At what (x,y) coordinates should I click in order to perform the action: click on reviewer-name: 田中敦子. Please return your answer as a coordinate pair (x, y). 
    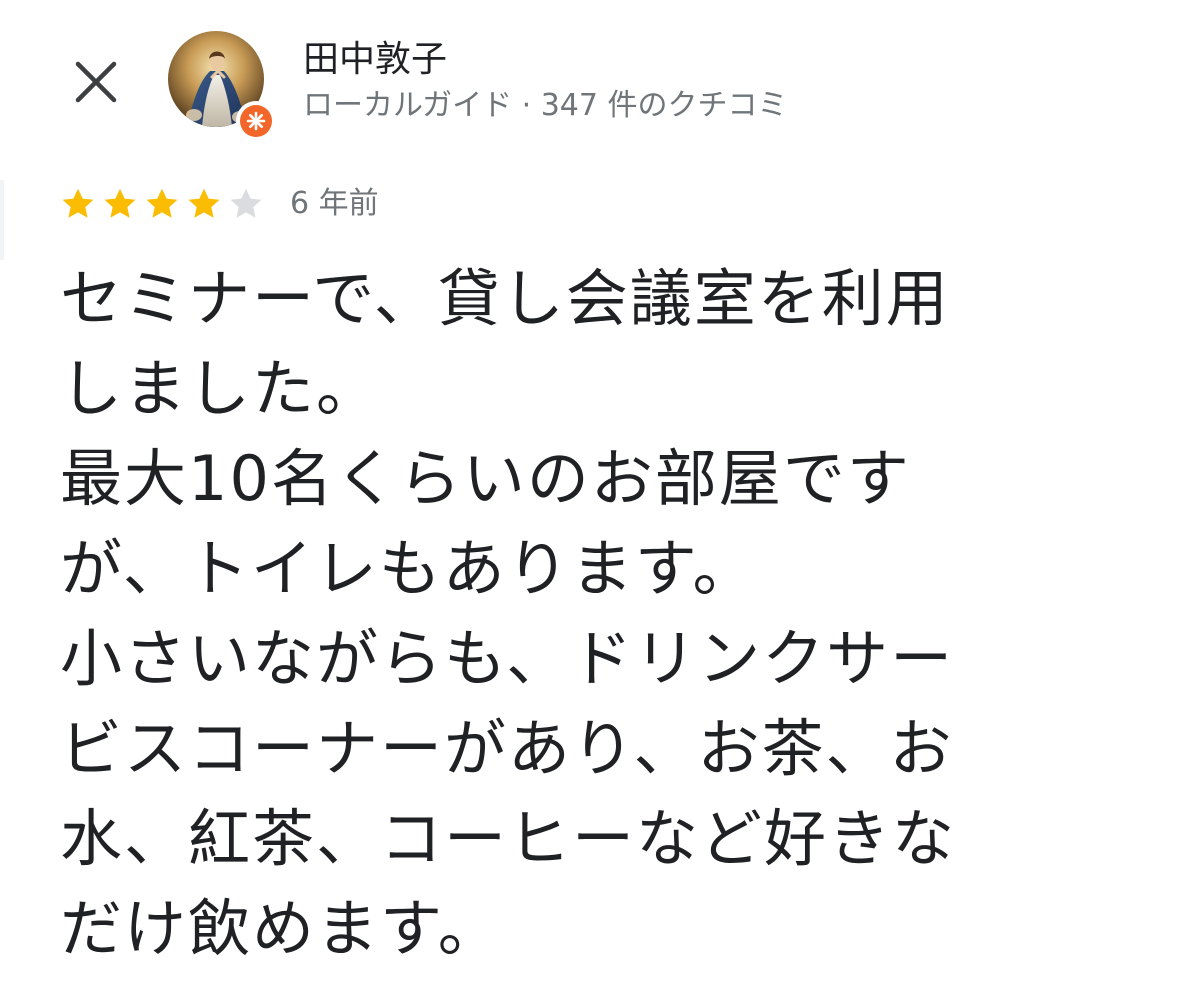
    Looking at the image, I should click on (375, 60).